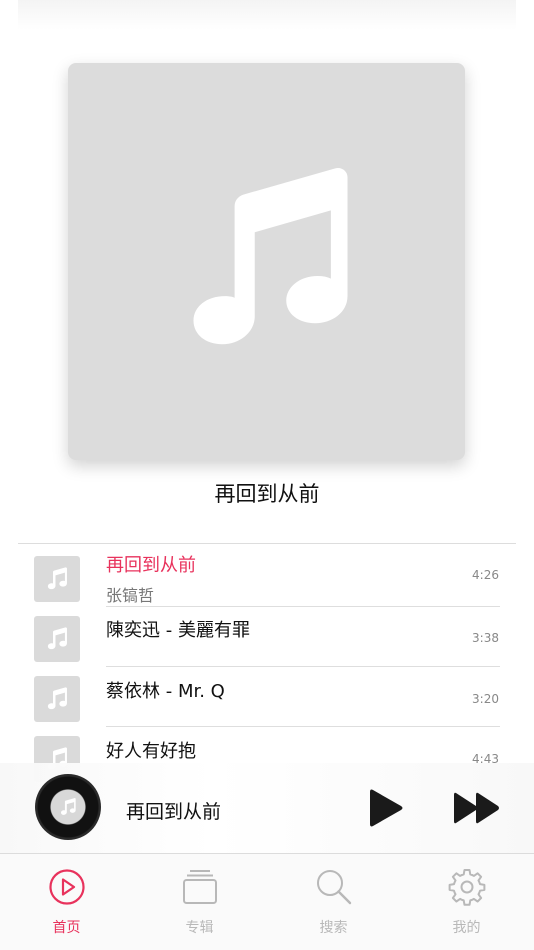  I want to click on list-item: 陳奕迅 - 美麗有罪 3:38, so click(267, 637).